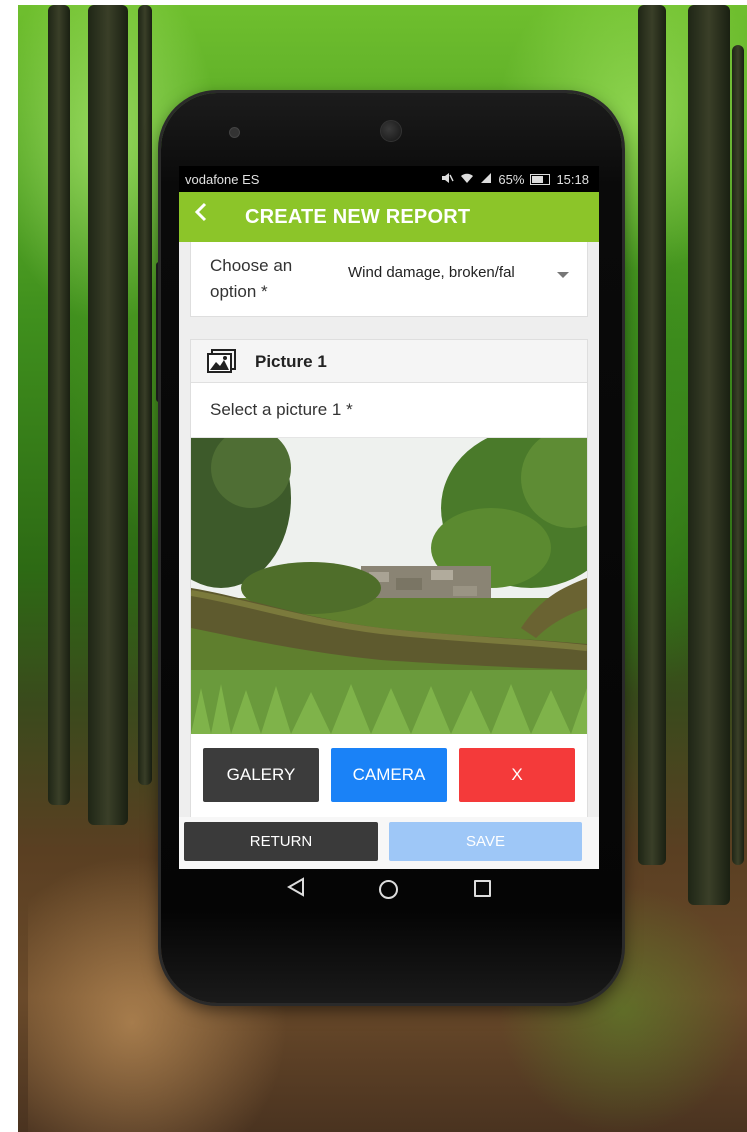  Describe the element at coordinates (389, 410) in the screenshot. I see `select-picture-row: Select a picture 1 *` at that location.